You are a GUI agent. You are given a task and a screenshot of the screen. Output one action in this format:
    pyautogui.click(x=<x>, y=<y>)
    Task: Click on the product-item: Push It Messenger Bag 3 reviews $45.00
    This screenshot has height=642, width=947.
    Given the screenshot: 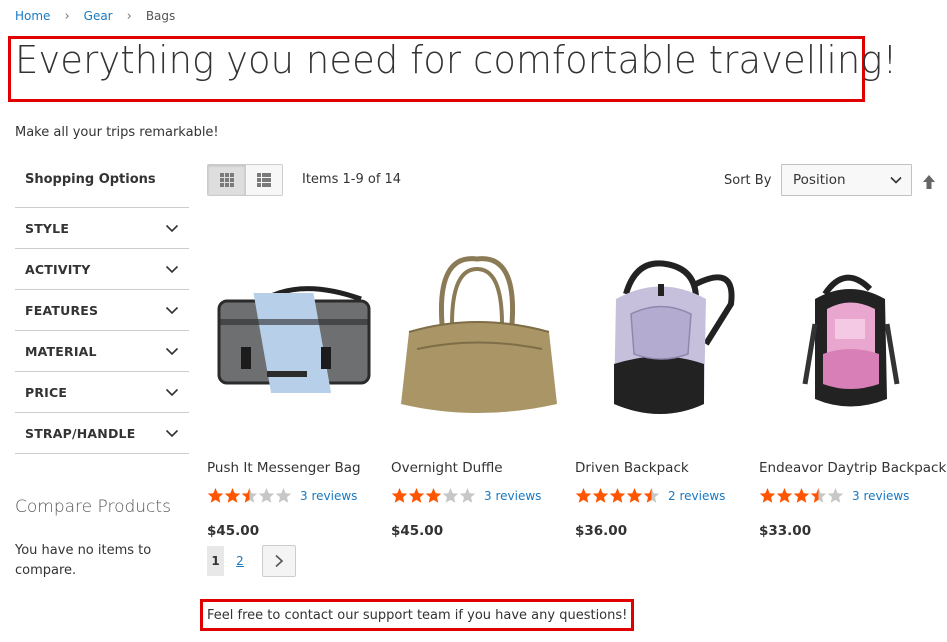 What is the action you would take?
    pyautogui.click(x=293, y=391)
    